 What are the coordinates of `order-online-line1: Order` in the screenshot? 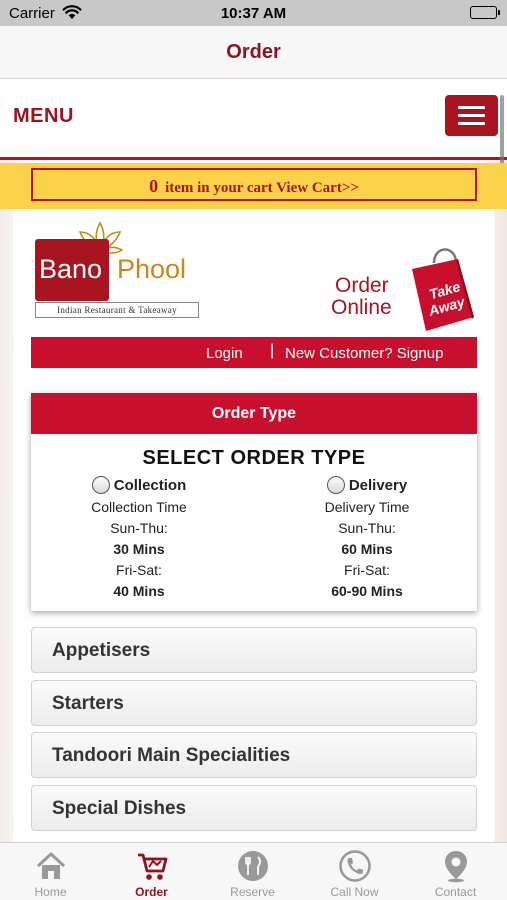 It's located at (362, 285).